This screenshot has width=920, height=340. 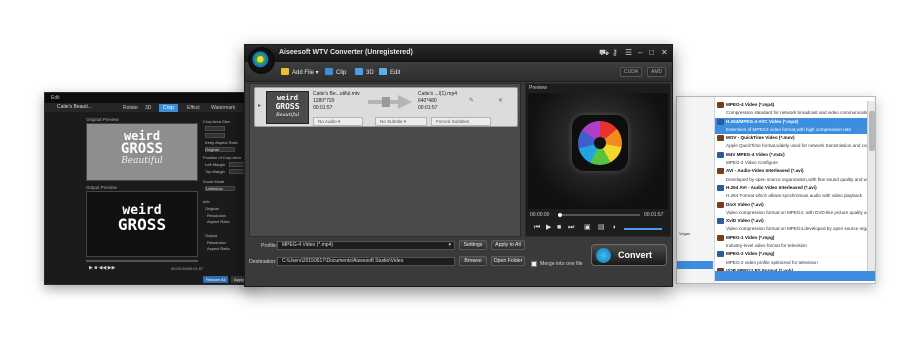 What do you see at coordinates (473, 261) in the screenshot?
I see `browse-button: Browse` at bounding box center [473, 261].